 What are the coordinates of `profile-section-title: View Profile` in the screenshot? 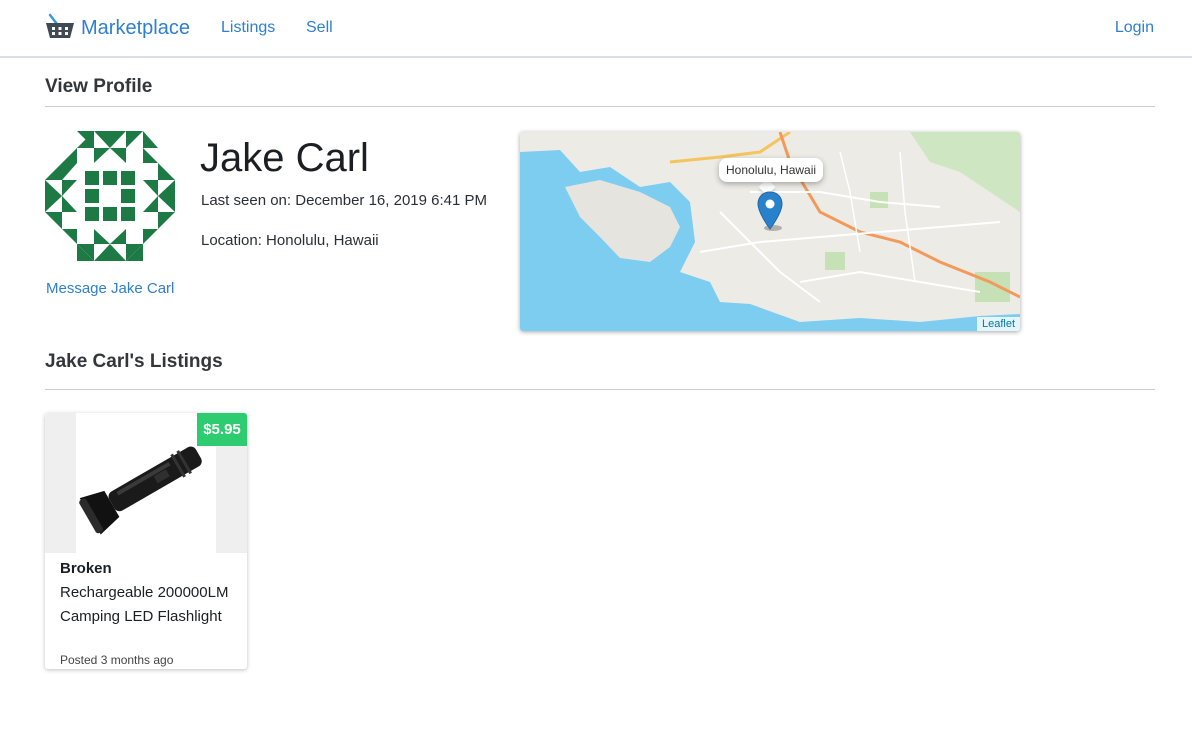 It's located at (99, 86).